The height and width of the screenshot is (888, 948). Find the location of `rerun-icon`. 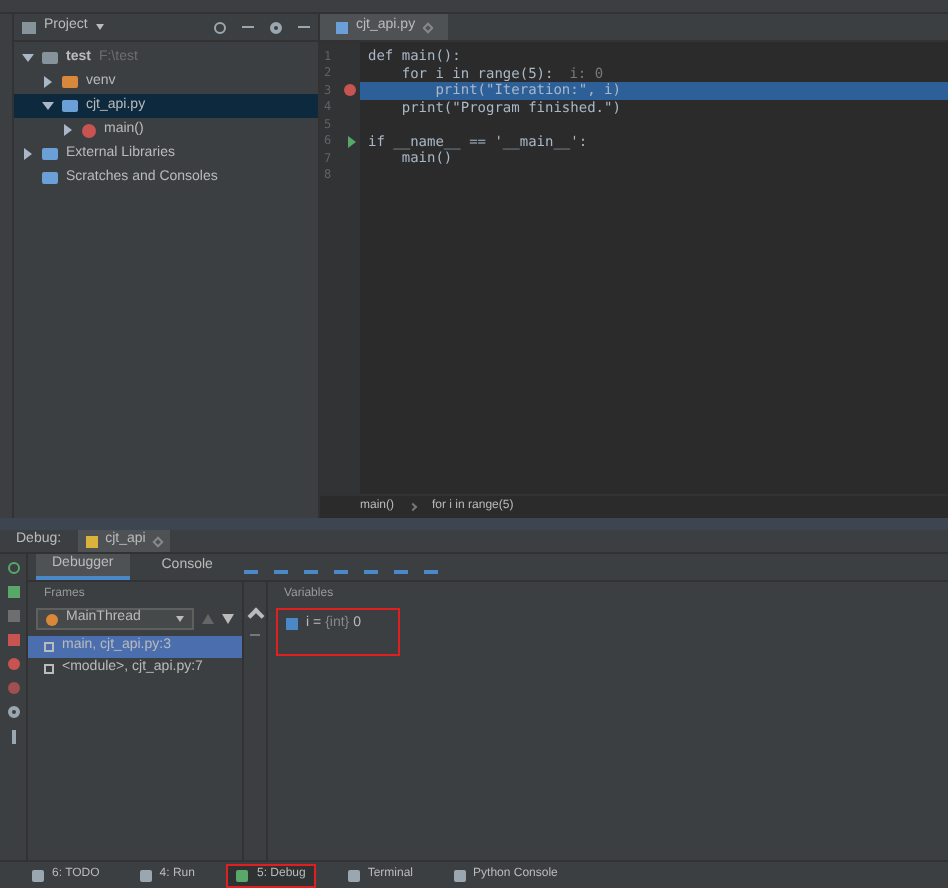

rerun-icon is located at coordinates (13, 568).